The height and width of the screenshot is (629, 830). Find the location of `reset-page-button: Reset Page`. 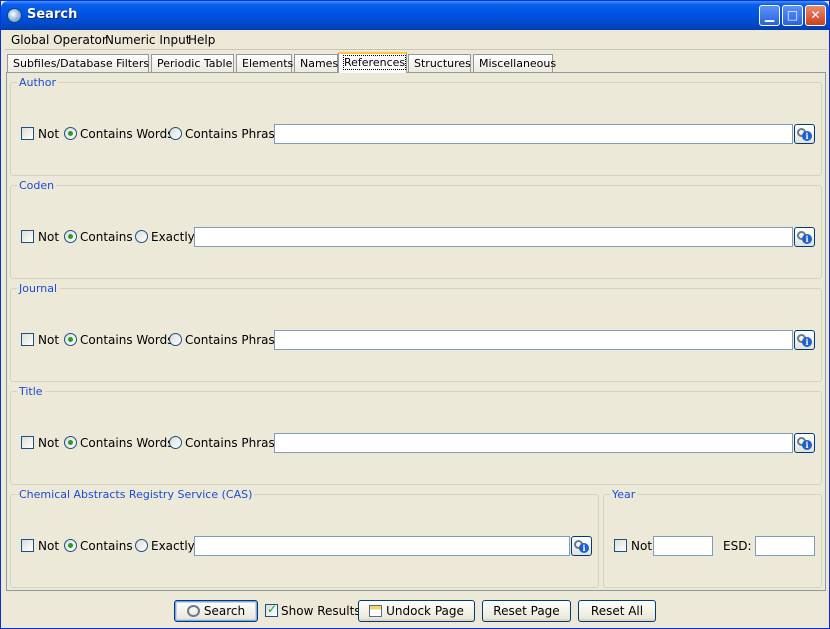

reset-page-button: Reset Page is located at coordinates (526, 611).